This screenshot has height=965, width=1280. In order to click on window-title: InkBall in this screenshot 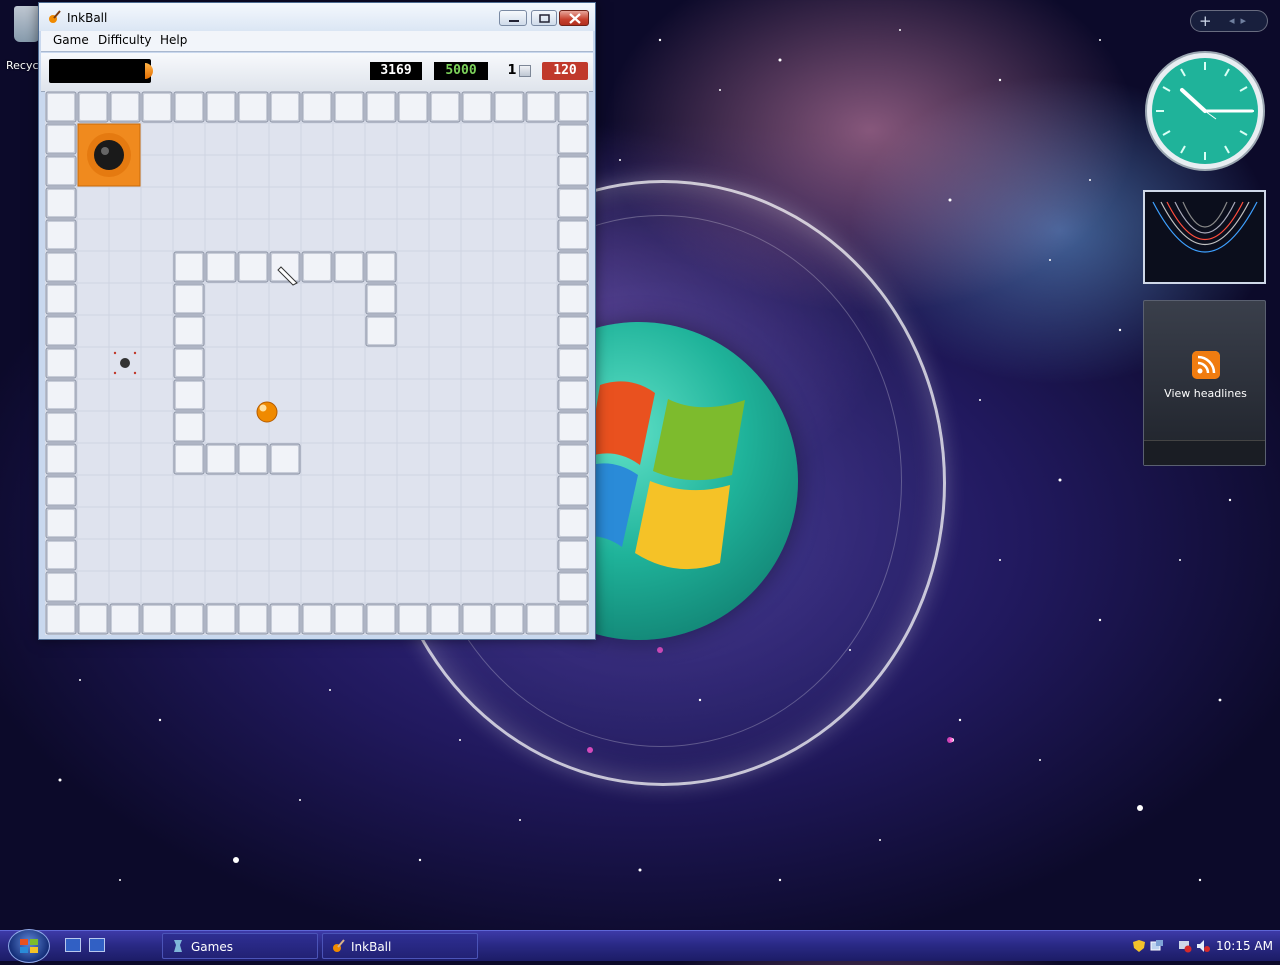, I will do `click(87, 18)`.